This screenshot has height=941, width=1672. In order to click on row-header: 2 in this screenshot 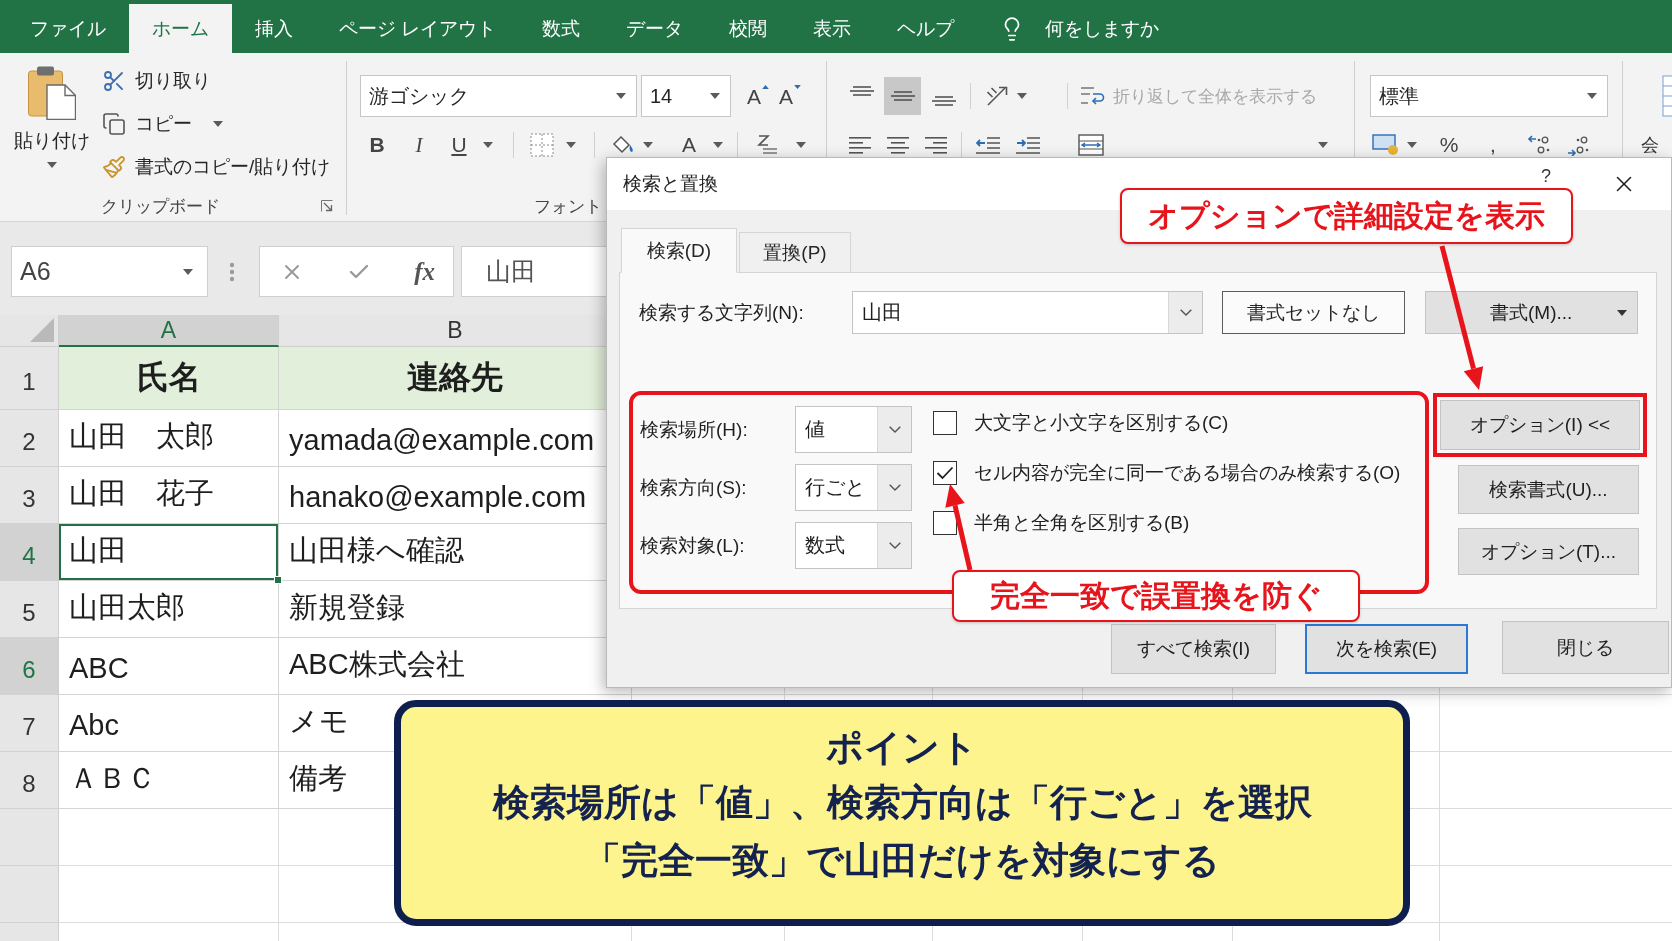, I will do `click(29, 438)`.